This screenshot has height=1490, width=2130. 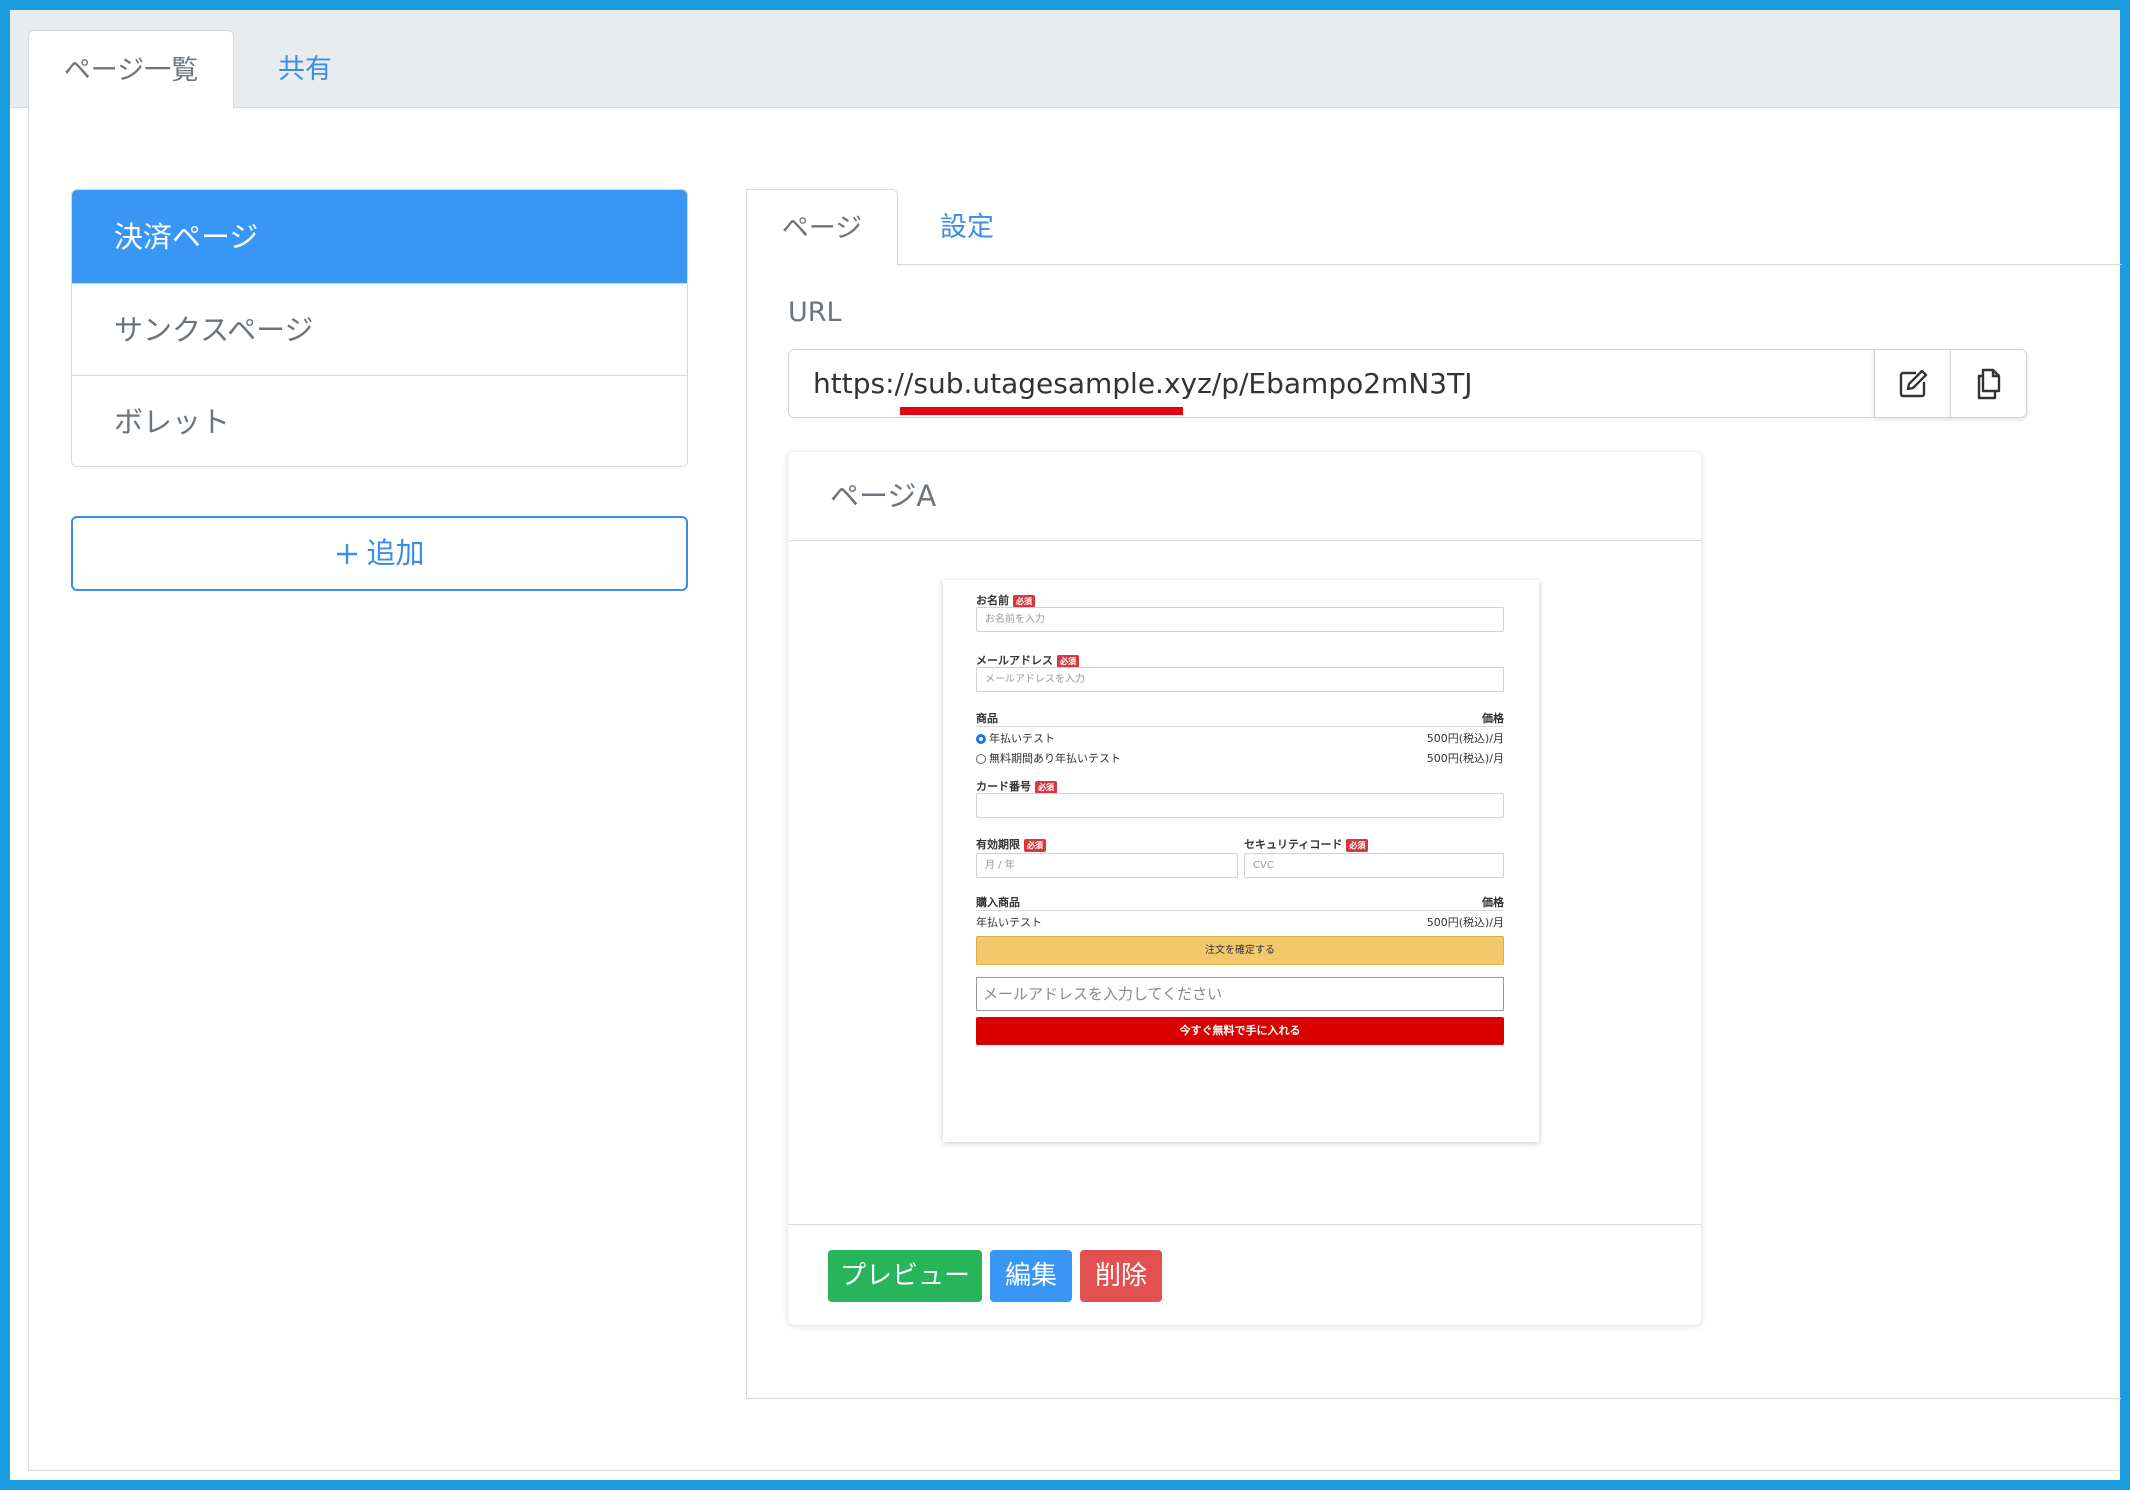 I want to click on thumb-product-row: 無料期間あり年払いテスト 500円(税込)/月, so click(x=1240, y=758).